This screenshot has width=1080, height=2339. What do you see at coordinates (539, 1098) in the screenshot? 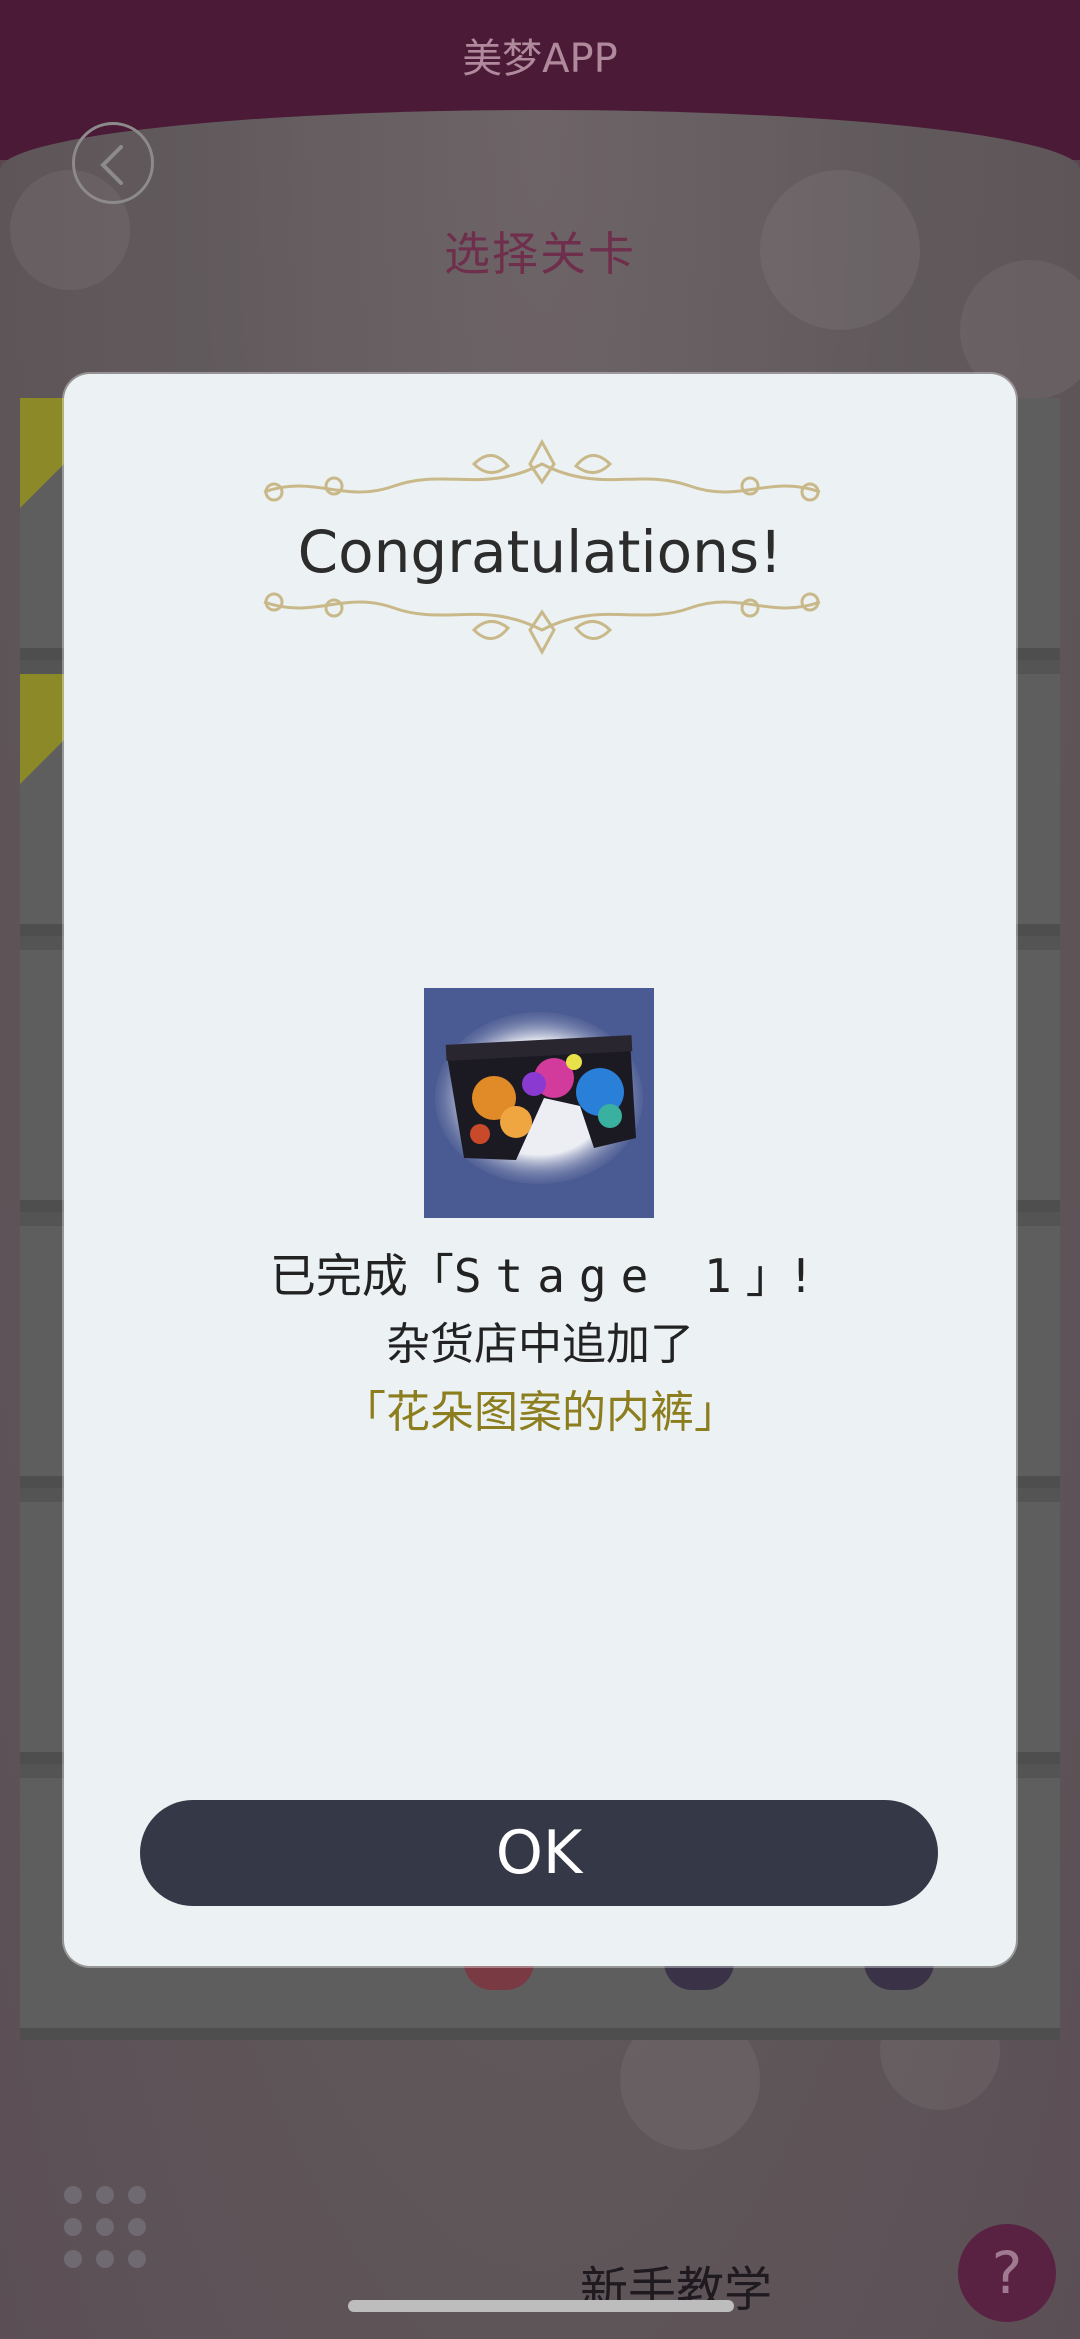
I see `underwear-floral-icon` at bounding box center [539, 1098].